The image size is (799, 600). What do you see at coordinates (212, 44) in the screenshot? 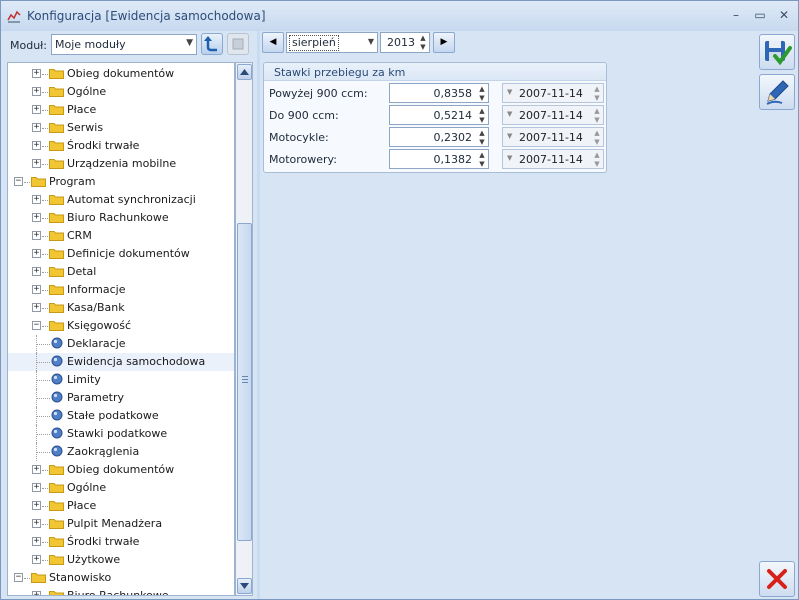
I see `refresh-button` at bounding box center [212, 44].